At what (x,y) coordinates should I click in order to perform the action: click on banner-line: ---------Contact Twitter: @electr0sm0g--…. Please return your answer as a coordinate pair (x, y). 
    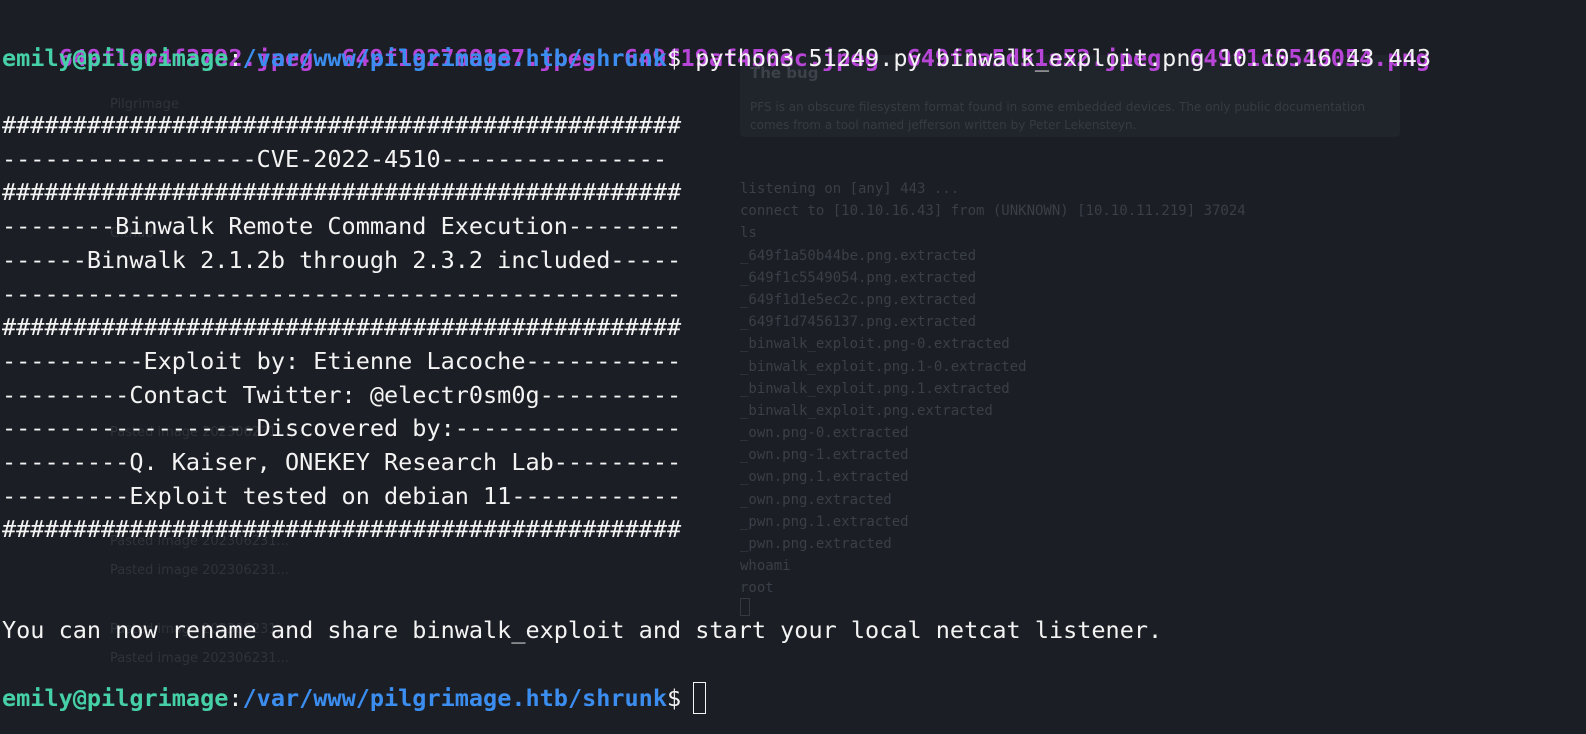
    Looking at the image, I should click on (342, 395).